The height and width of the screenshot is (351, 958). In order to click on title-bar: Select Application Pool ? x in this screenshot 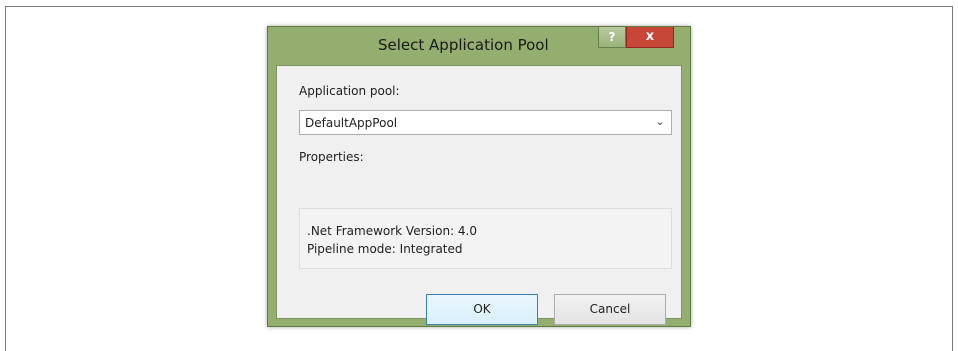, I will do `click(479, 45)`.